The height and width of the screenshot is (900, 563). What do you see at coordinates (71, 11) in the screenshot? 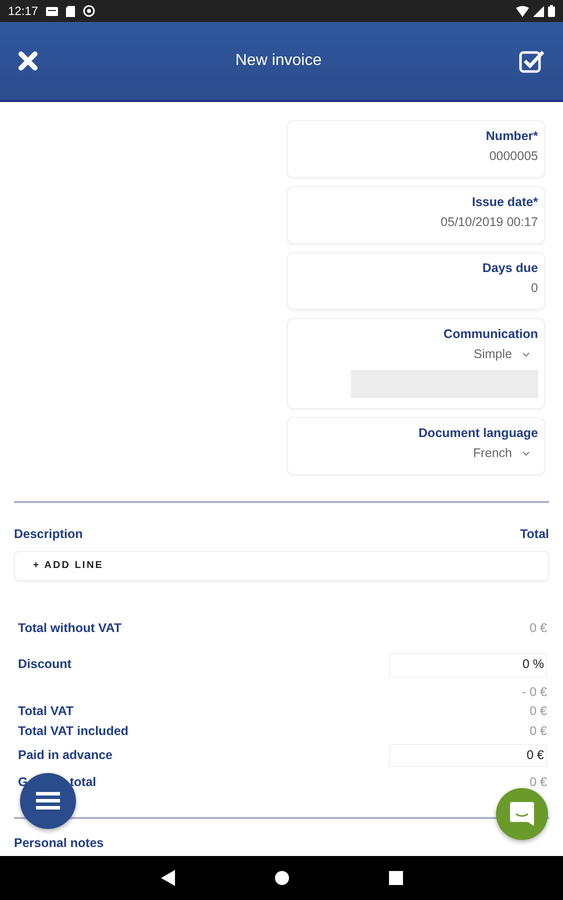
I see `sd-card-icon` at bounding box center [71, 11].